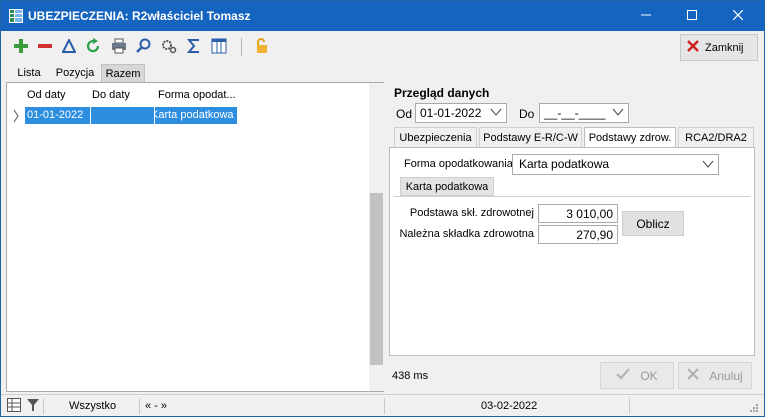 The image size is (765, 417). What do you see at coordinates (196, 115) in the screenshot?
I see `cell-forma: Karta podatkowa` at bounding box center [196, 115].